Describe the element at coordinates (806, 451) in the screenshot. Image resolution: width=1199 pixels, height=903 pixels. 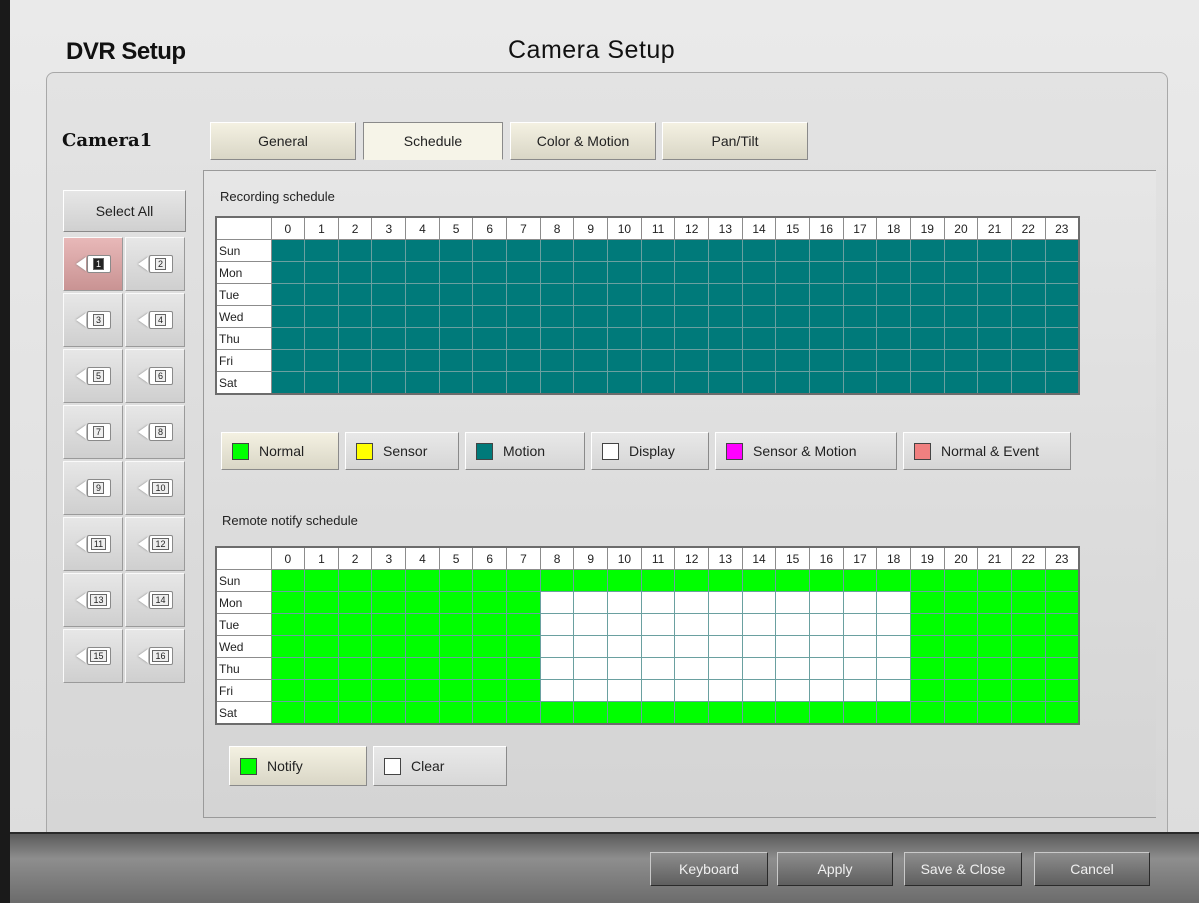
I see `legend-sensor-motion-button: Sensor & Motion` at that location.